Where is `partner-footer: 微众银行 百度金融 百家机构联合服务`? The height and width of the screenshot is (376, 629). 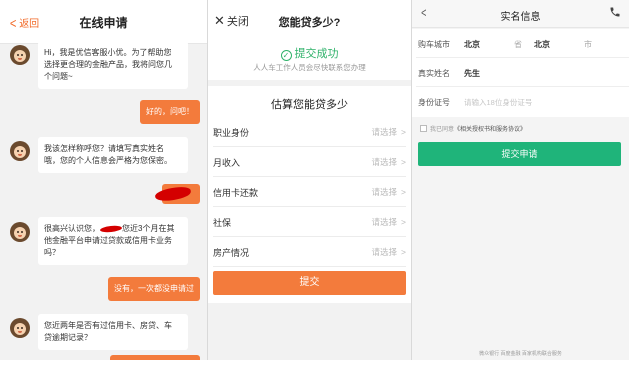 partner-footer: 微众银行 百度金融 百家机构联合服务 is located at coordinates (520, 354).